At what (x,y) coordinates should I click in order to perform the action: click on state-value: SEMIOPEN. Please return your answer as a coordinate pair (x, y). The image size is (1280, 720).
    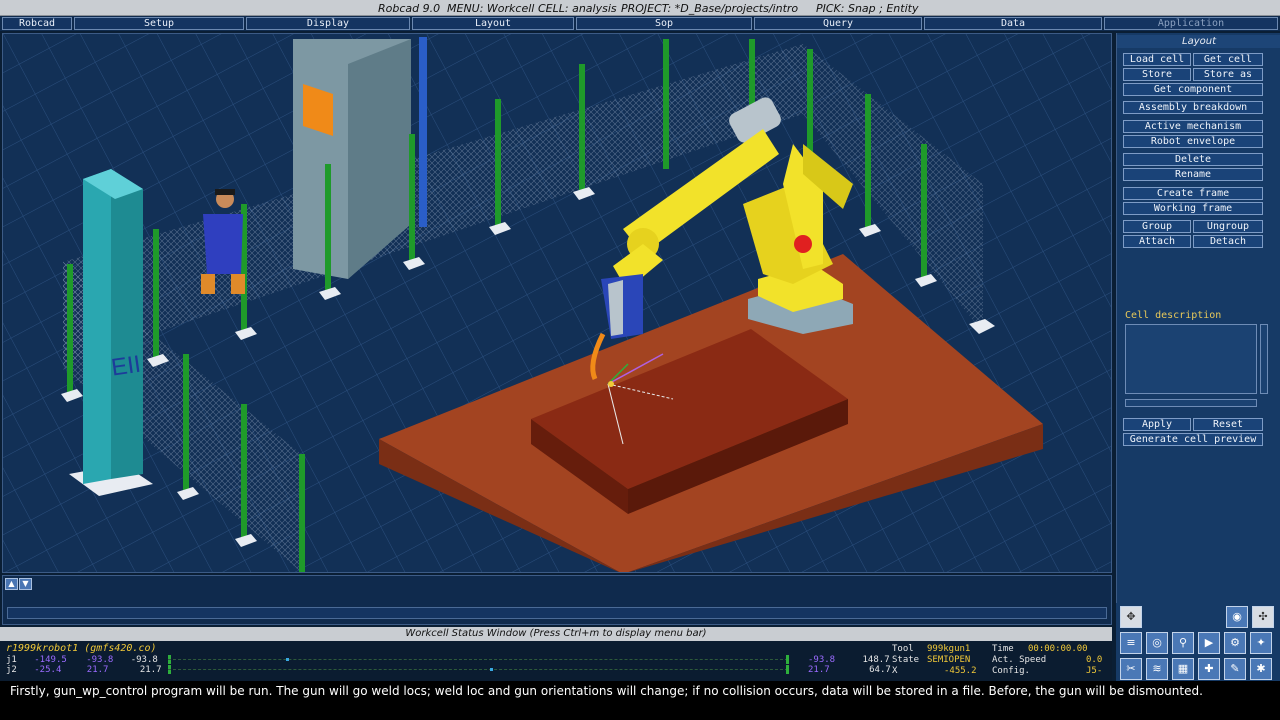
    Looking at the image, I should click on (949, 660).